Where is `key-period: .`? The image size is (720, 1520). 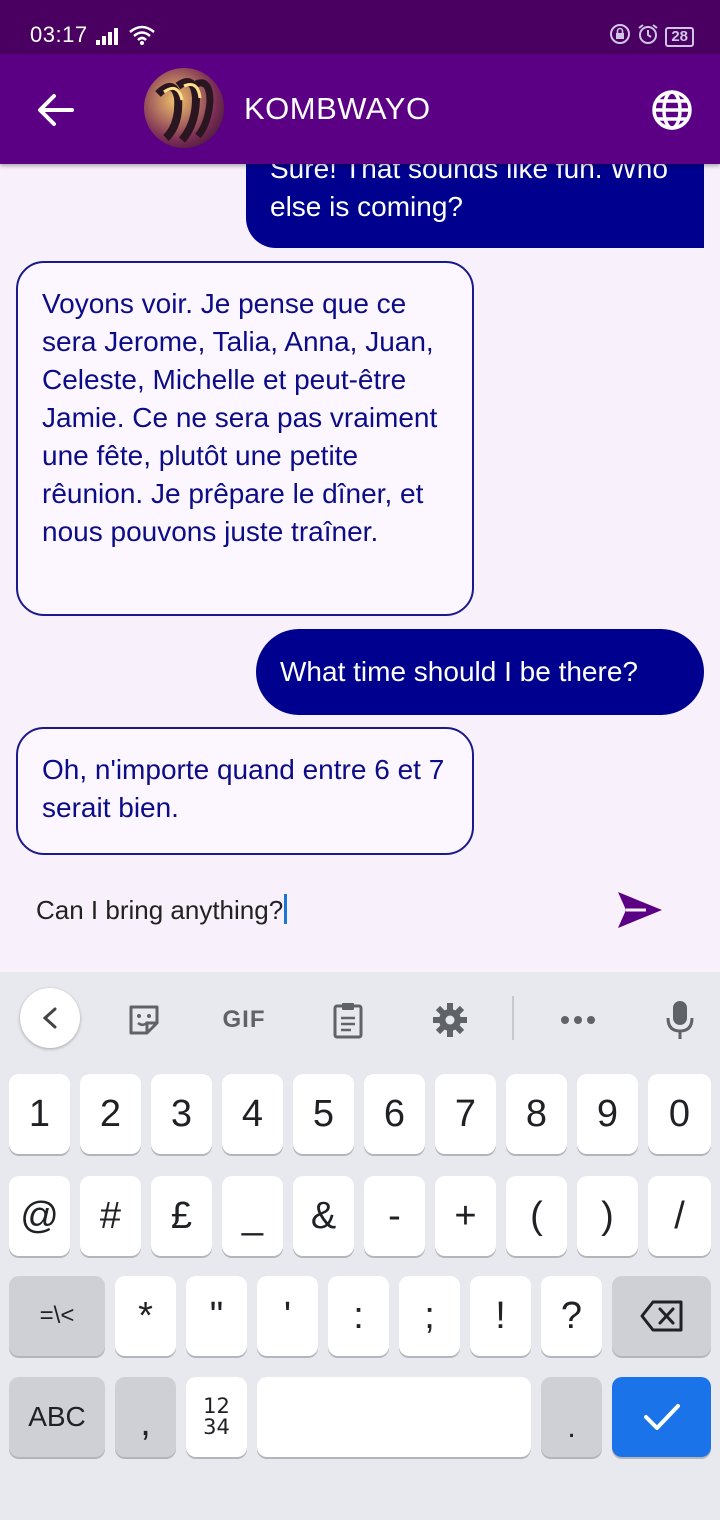
key-period: . is located at coordinates (571, 1417).